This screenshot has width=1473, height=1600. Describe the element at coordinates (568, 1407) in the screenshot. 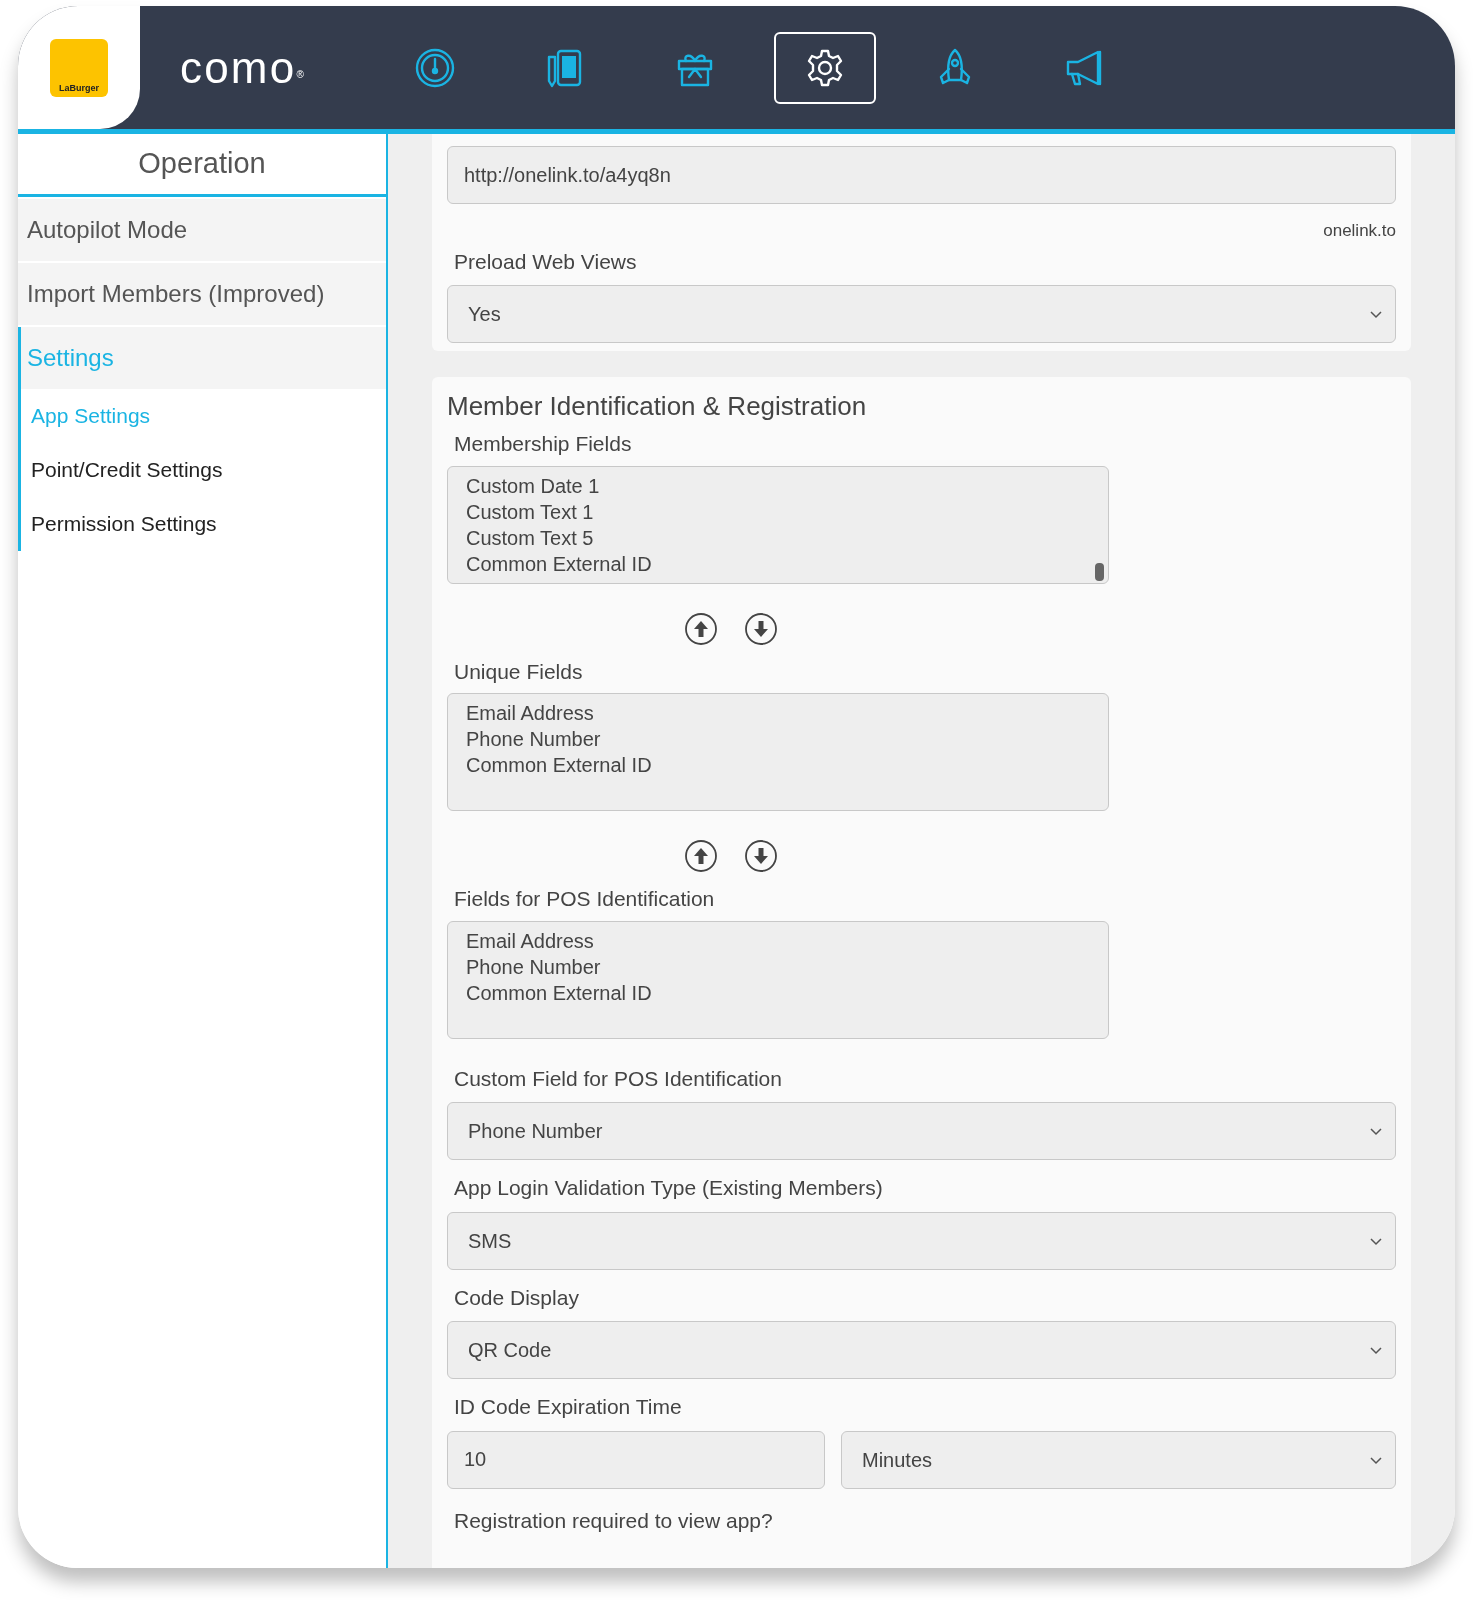

I see `field-label: ID Code Expiration Time` at that location.